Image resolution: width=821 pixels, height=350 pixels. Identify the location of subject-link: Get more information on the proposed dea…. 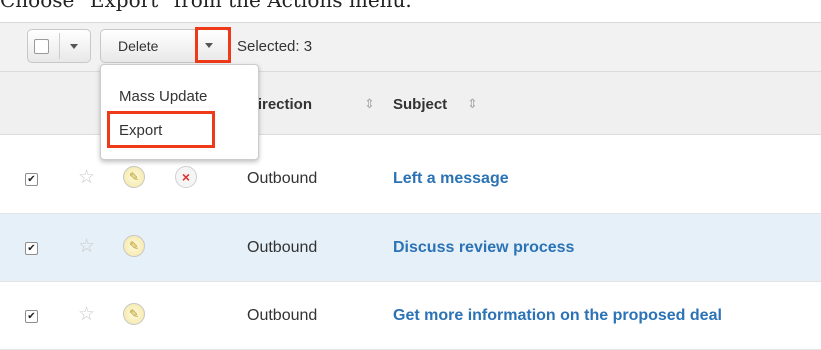
(557, 316).